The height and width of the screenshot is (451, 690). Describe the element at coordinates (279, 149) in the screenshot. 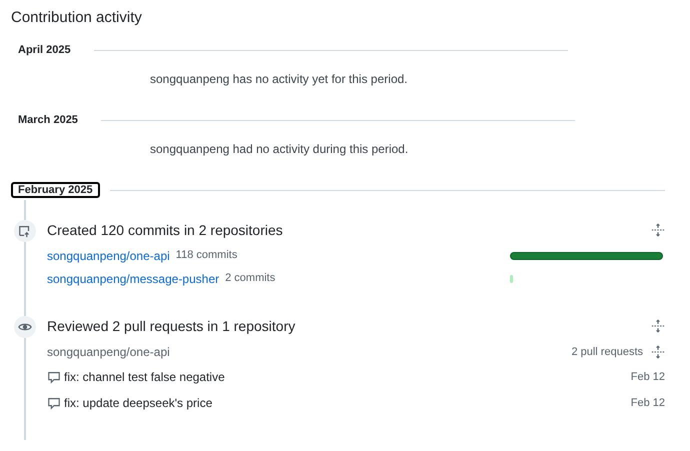

I see `empty-message: songquanpeng had no activity during this period.` at that location.